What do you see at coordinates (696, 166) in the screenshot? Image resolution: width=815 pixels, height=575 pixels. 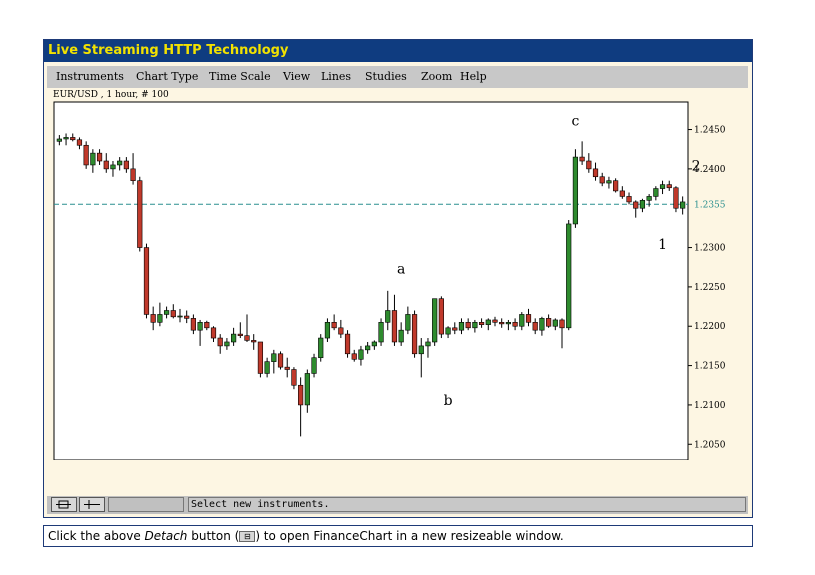 I see `wave-annotation: 2` at bounding box center [696, 166].